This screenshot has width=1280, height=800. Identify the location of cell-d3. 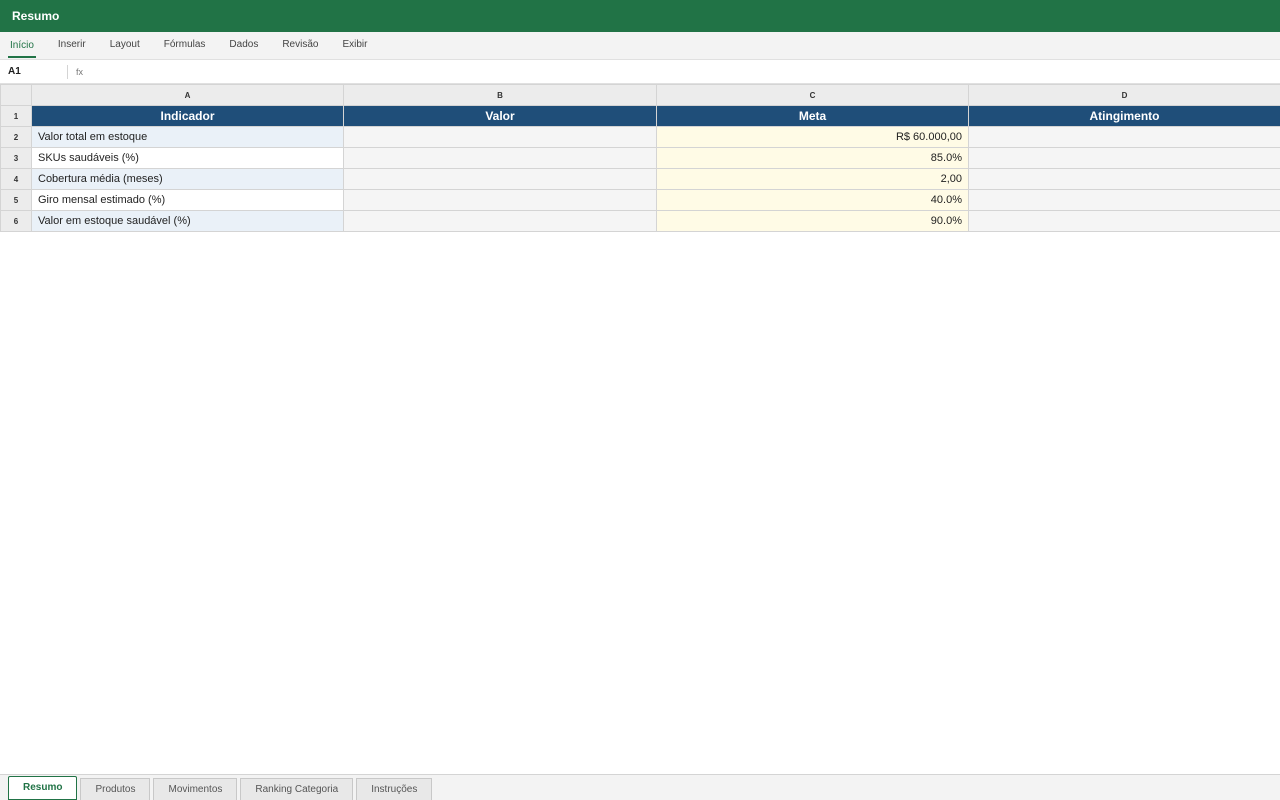
(1124, 158).